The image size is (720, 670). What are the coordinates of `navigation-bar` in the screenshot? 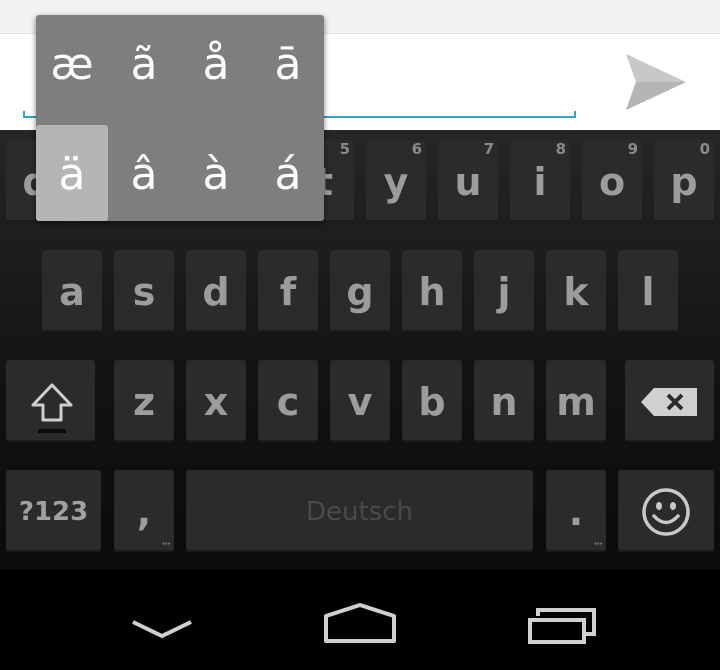 It's located at (360, 620).